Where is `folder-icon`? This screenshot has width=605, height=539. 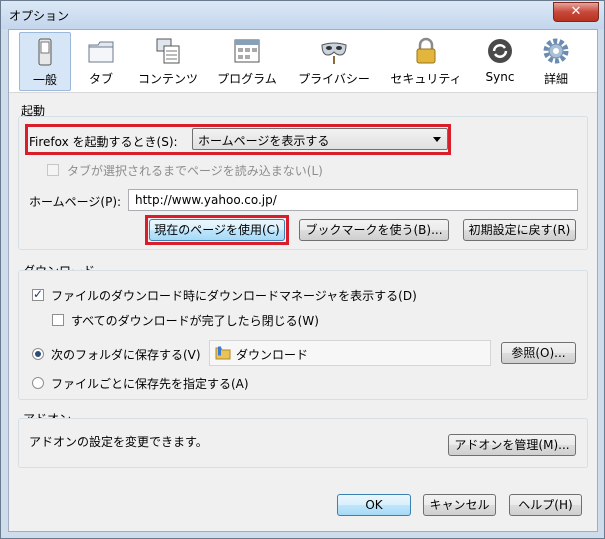 folder-icon is located at coordinates (223, 353).